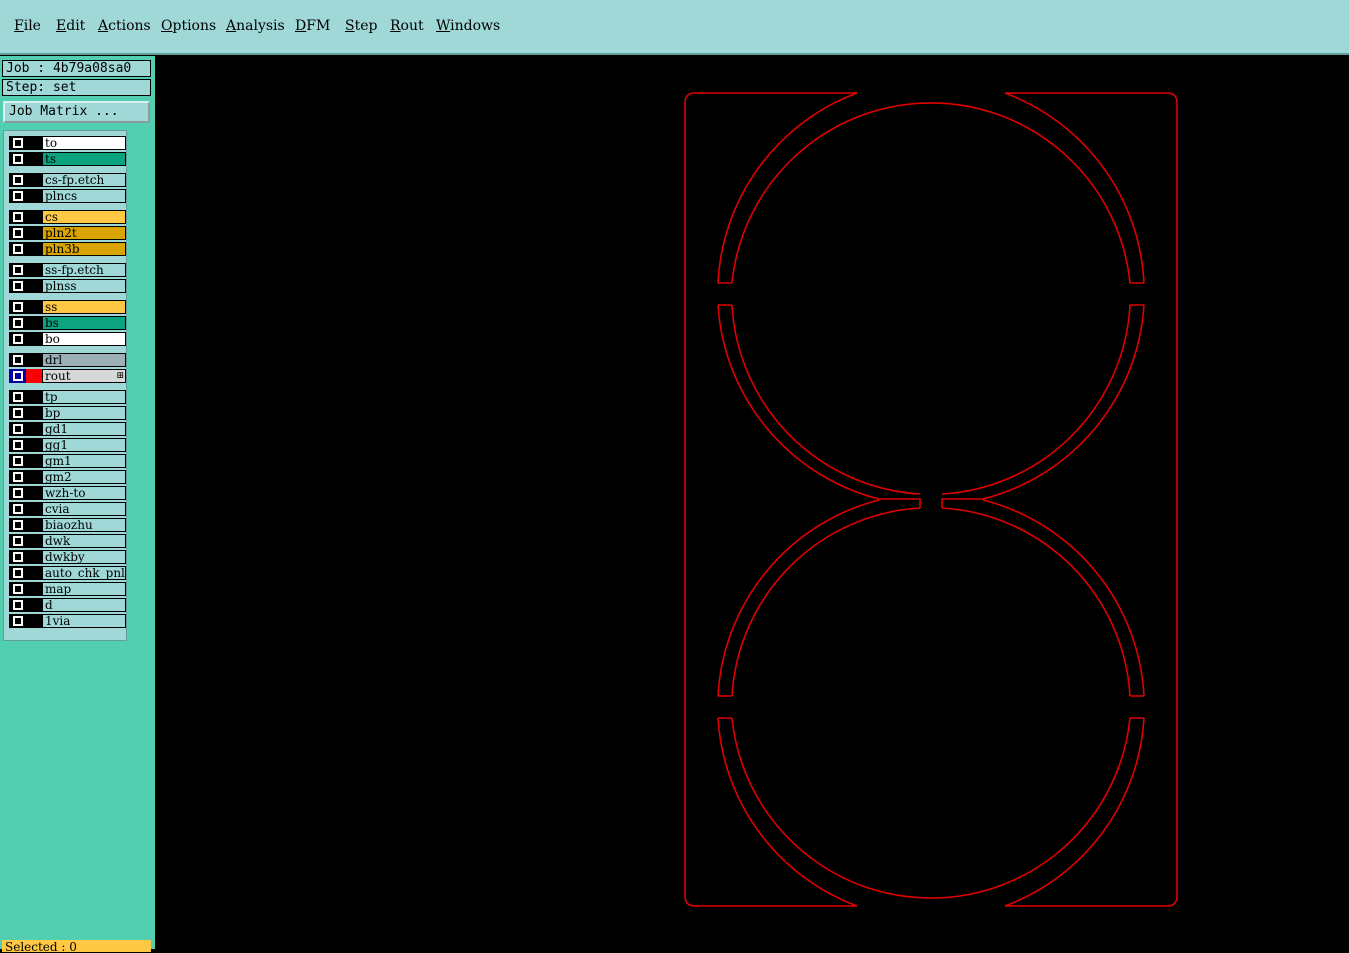  I want to click on layer-row-drl: drl, so click(67, 360).